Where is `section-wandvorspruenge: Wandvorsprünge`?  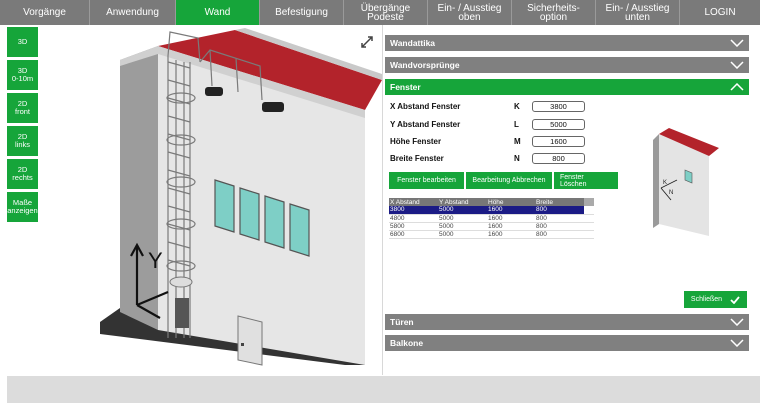 section-wandvorspruenge: Wandvorsprünge is located at coordinates (567, 65).